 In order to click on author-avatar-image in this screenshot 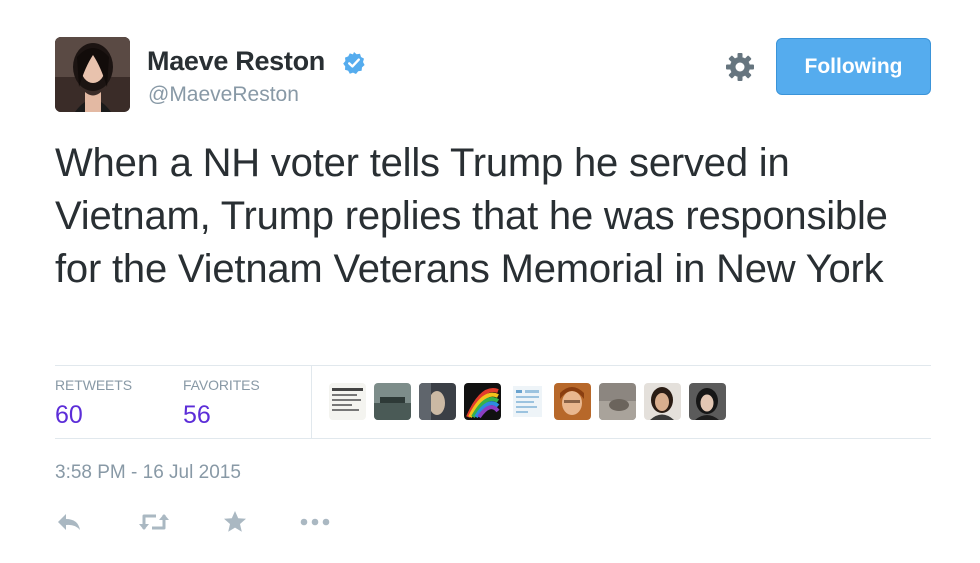, I will do `click(92, 74)`.